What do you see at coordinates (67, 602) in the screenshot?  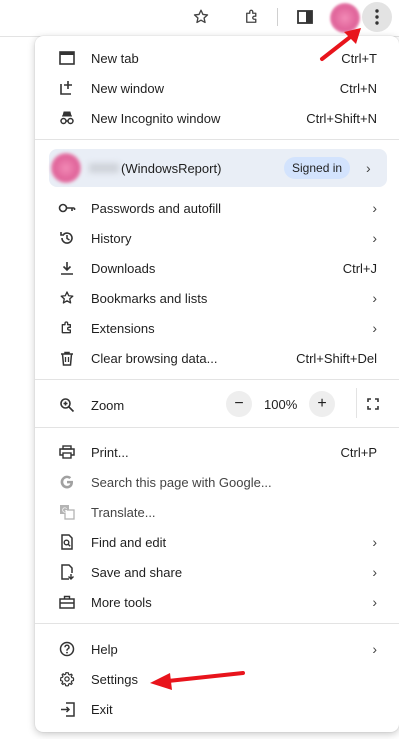 I see `toolbox-icon` at bounding box center [67, 602].